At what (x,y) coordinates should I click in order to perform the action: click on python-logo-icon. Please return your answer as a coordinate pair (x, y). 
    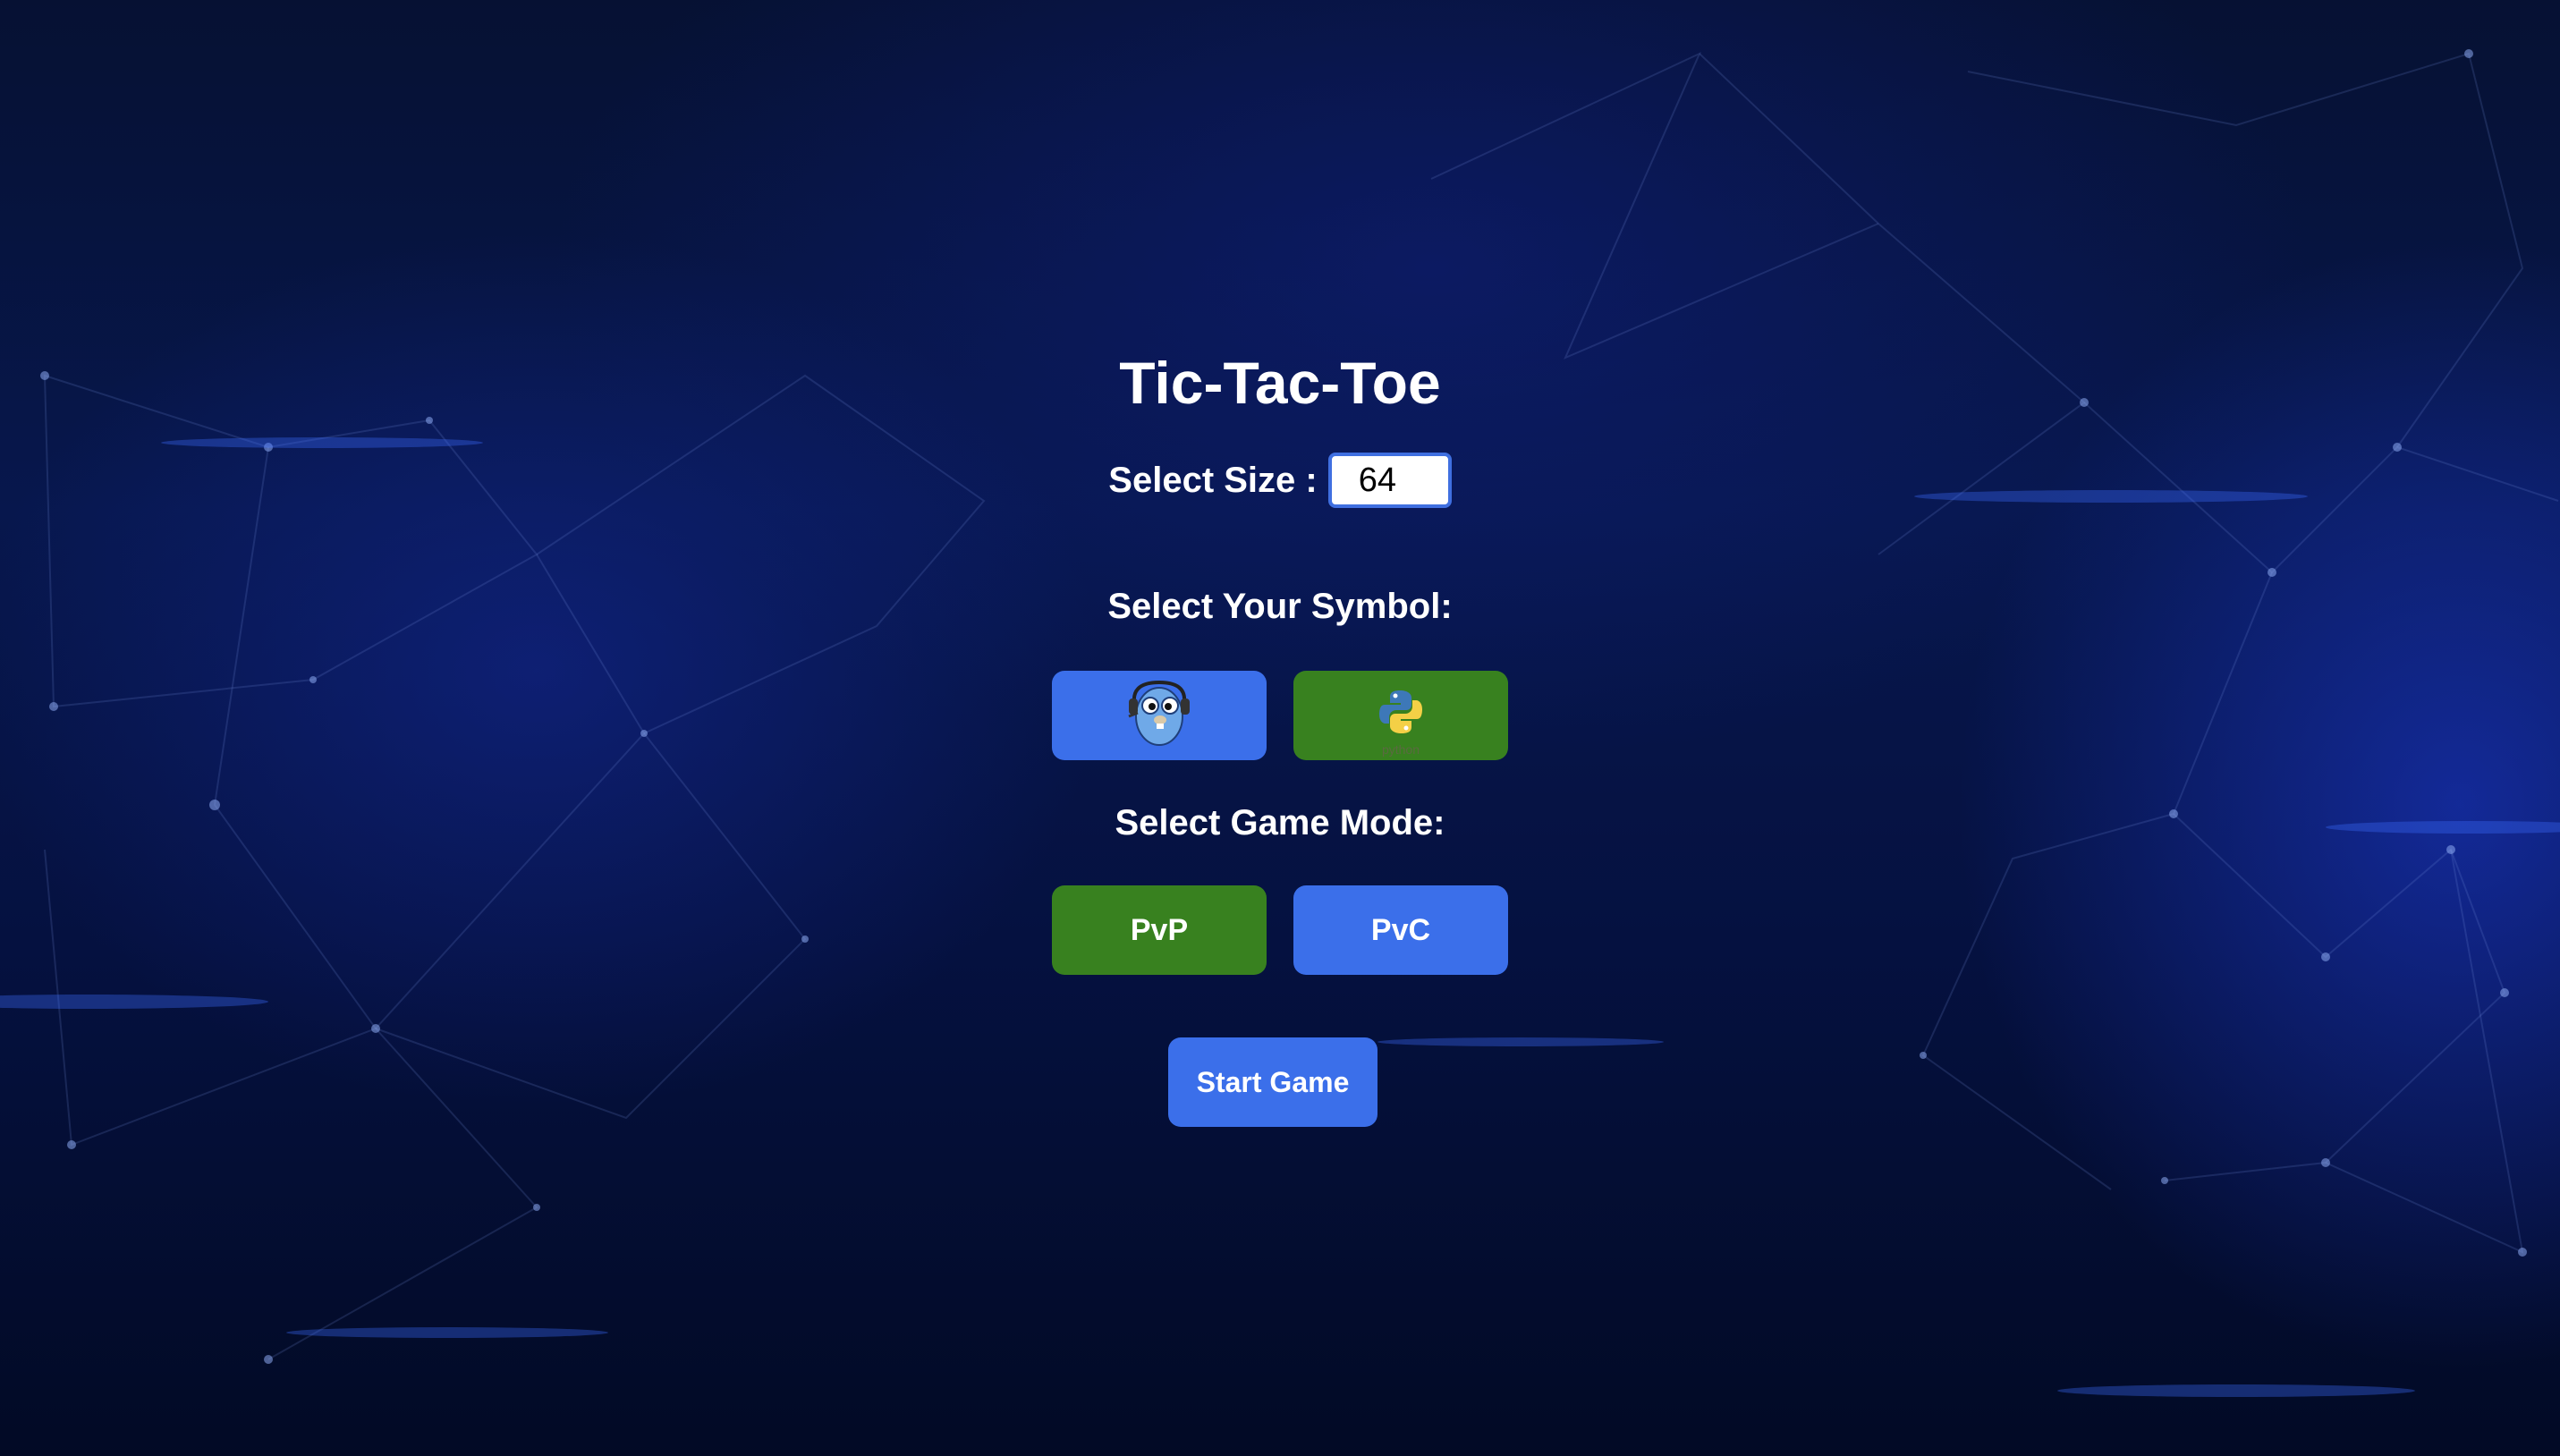
    Looking at the image, I should click on (1401, 716).